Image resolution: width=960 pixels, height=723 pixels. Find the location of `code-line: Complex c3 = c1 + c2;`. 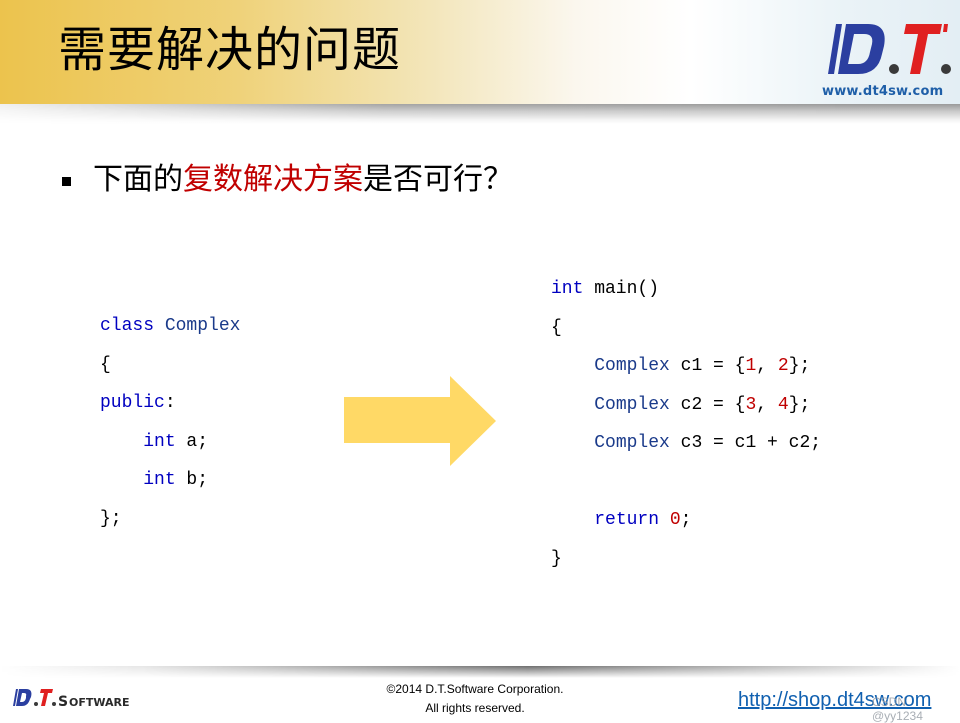

code-line: Complex c3 = c1 + c2; is located at coordinates (686, 443).